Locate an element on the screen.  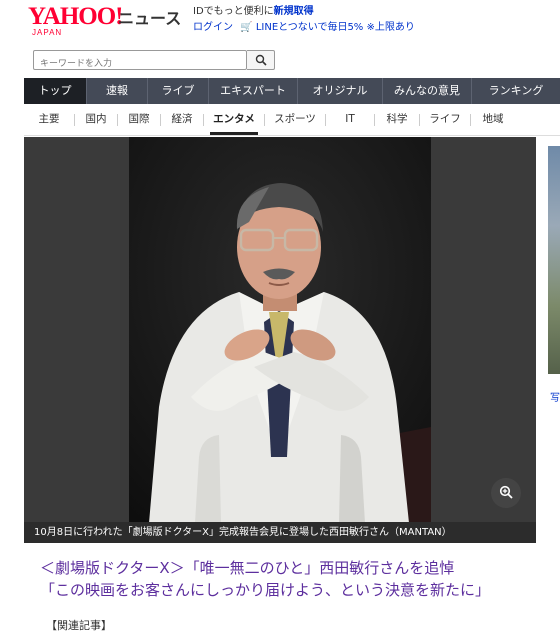
line-promo-link: LINEとつないで毎日5% ※上限あり is located at coordinates (335, 27).